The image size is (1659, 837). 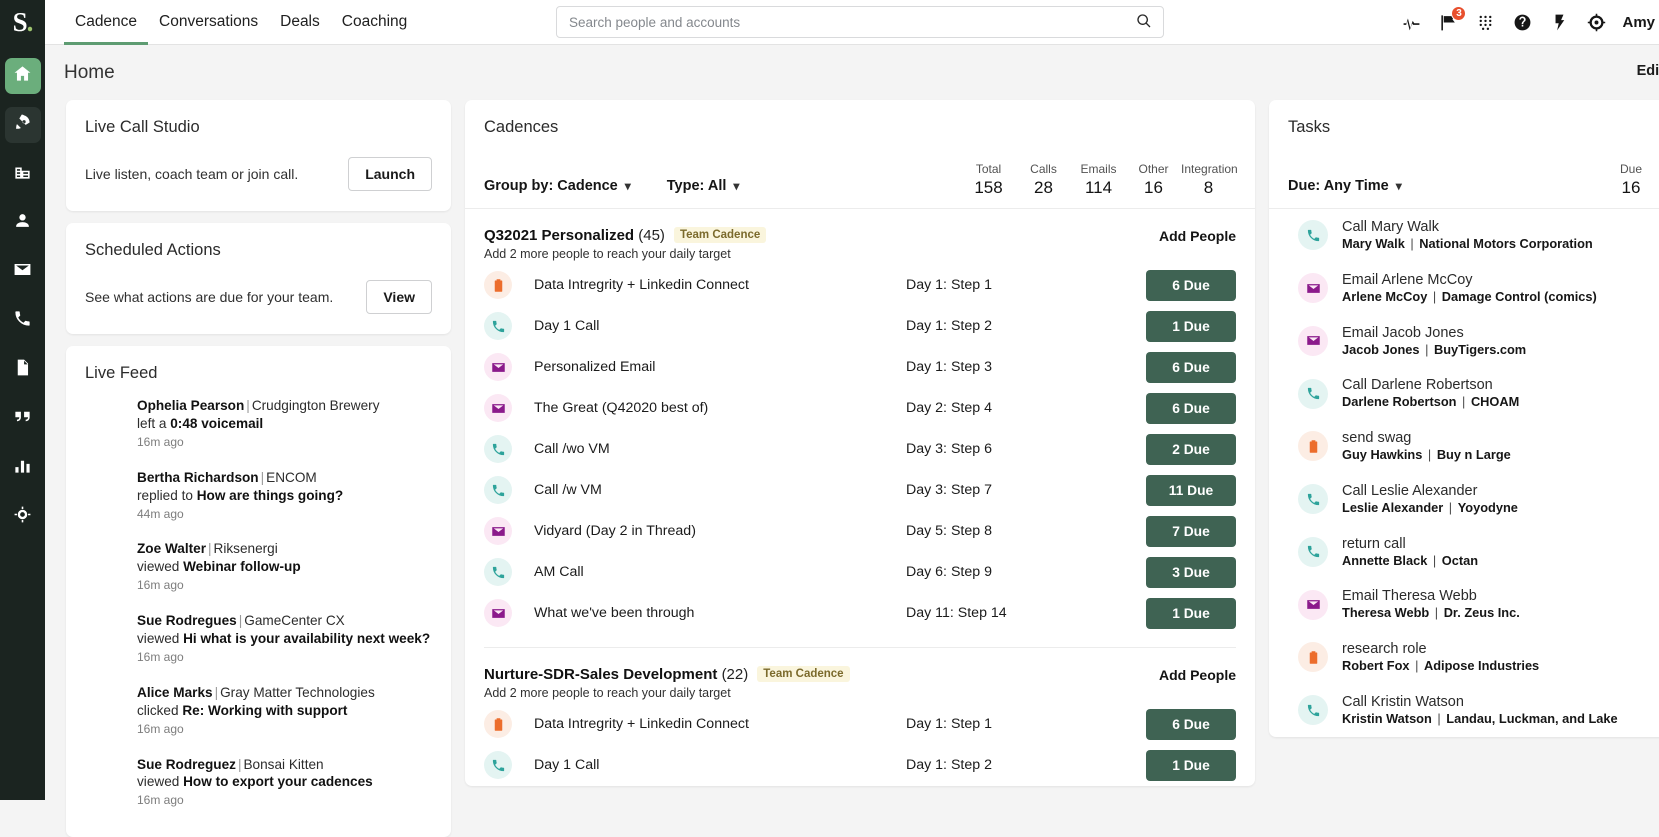 What do you see at coordinates (860, 367) in the screenshot?
I see `cadence-step-row: Personalized Email Day 1: Step 3 6 Due` at bounding box center [860, 367].